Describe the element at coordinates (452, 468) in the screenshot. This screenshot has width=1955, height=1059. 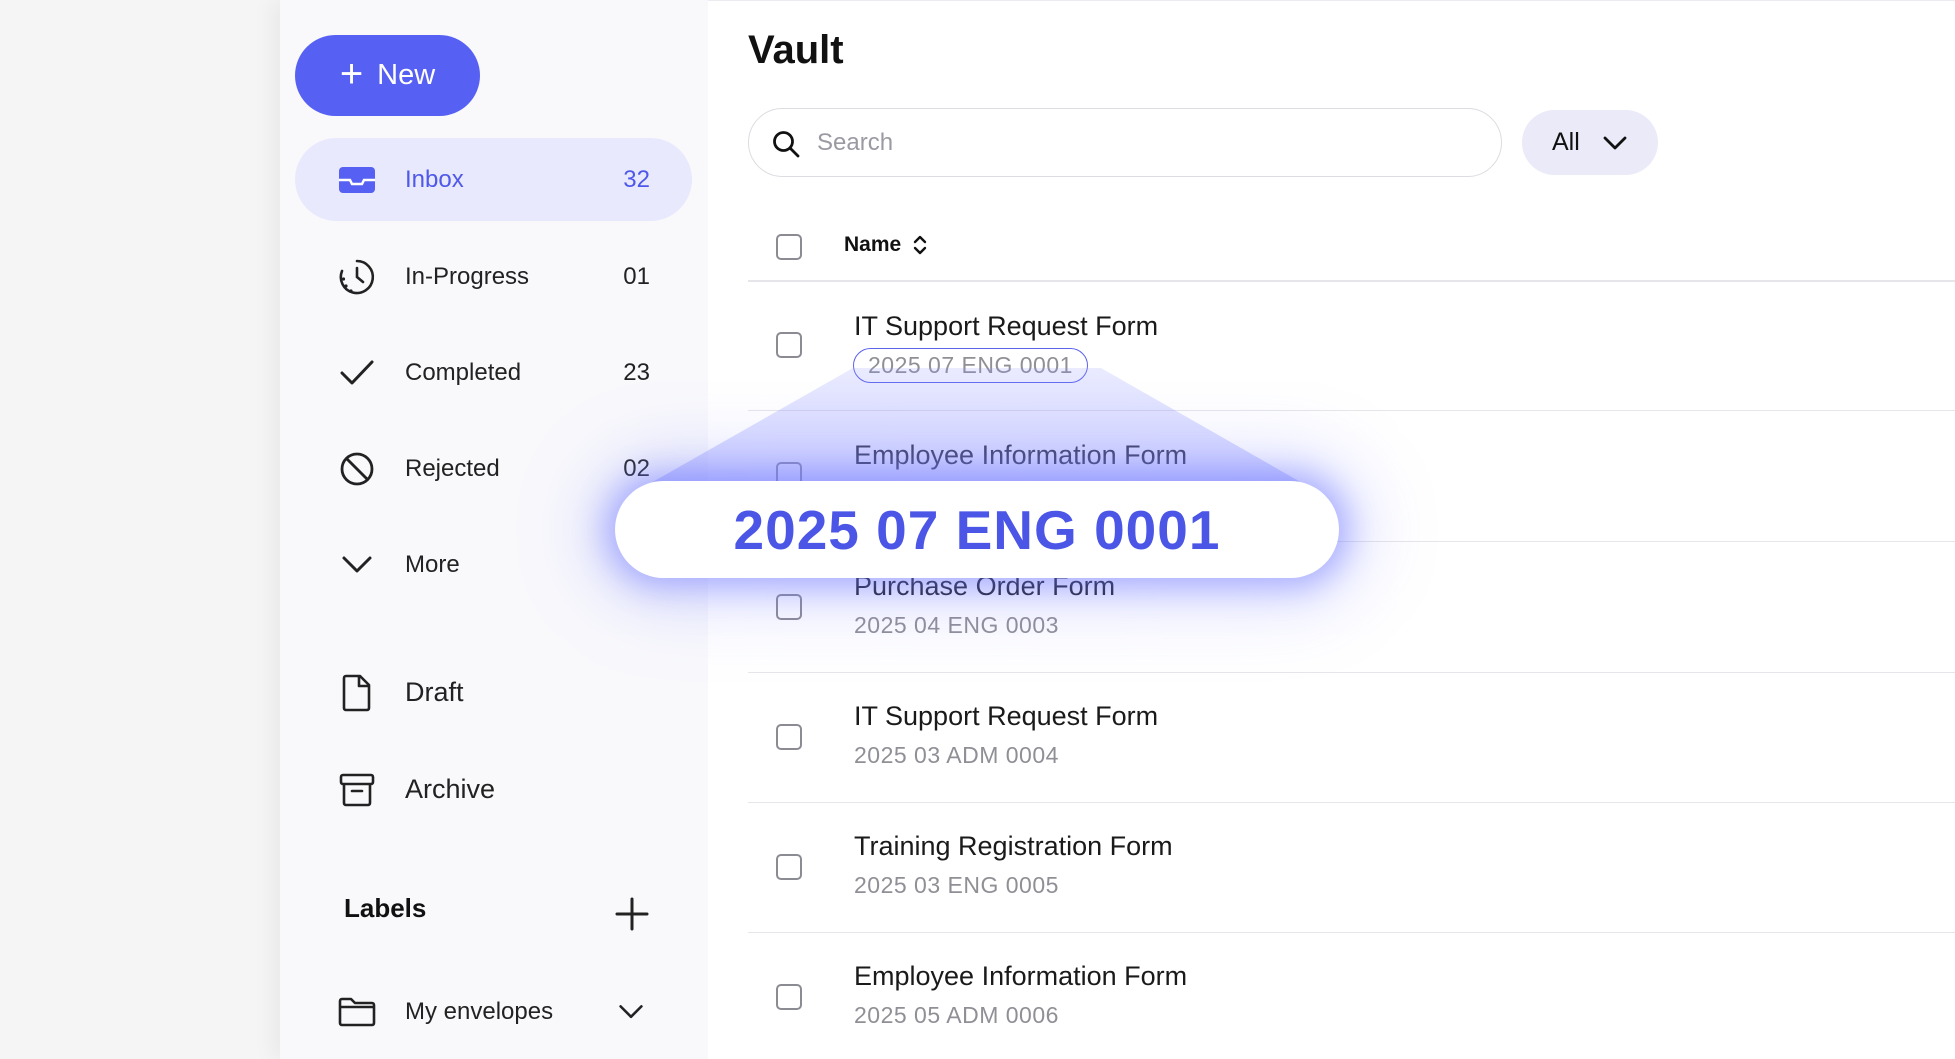
I see `sidebar-item-label: Rejected` at that location.